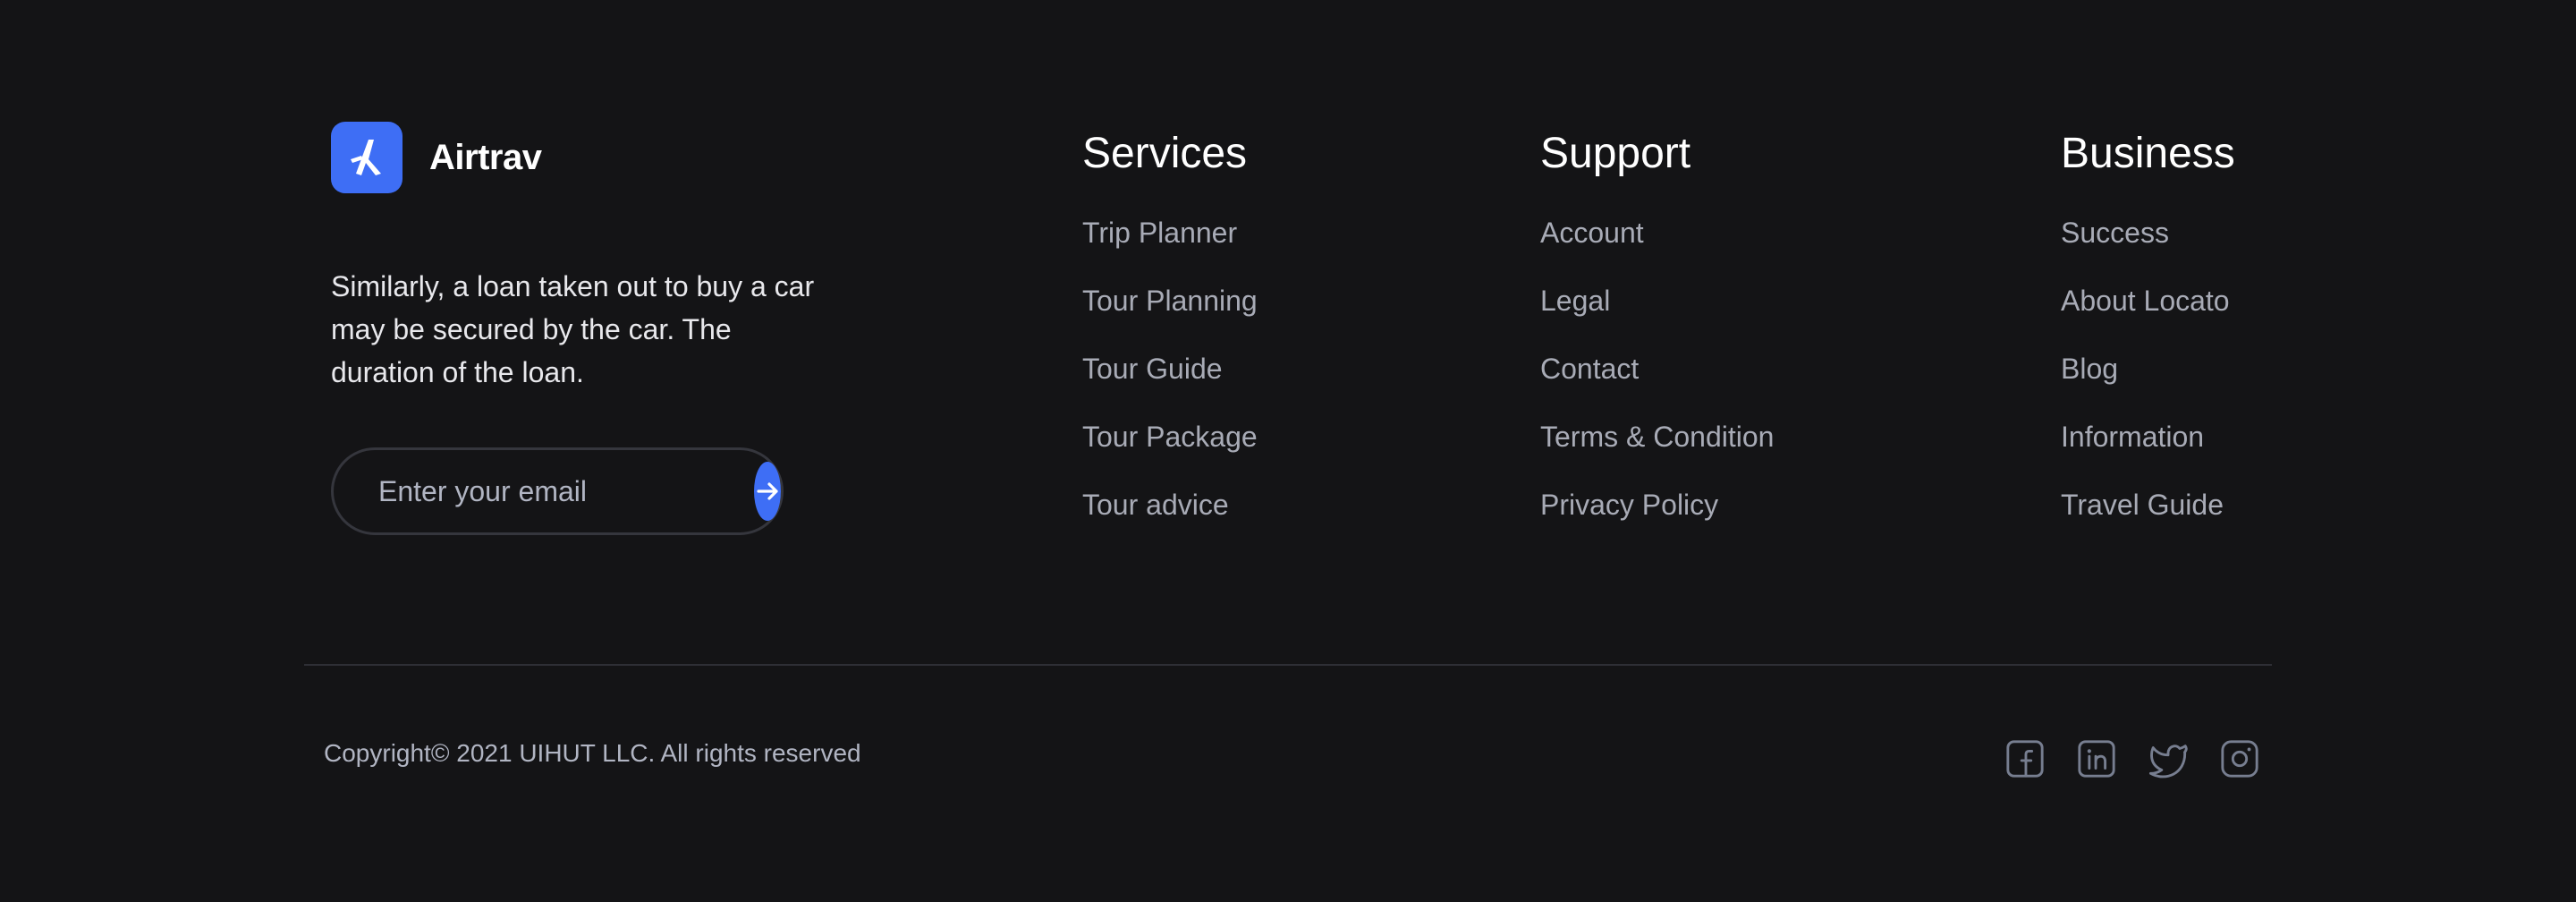 The height and width of the screenshot is (902, 2576). I want to click on link-tour-advice: Tour advice, so click(1155, 504).